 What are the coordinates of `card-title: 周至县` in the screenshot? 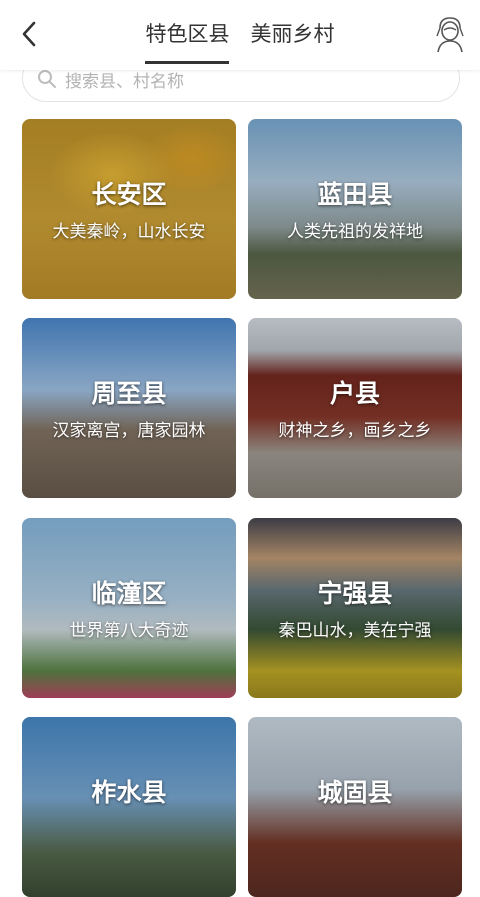 It's located at (129, 393).